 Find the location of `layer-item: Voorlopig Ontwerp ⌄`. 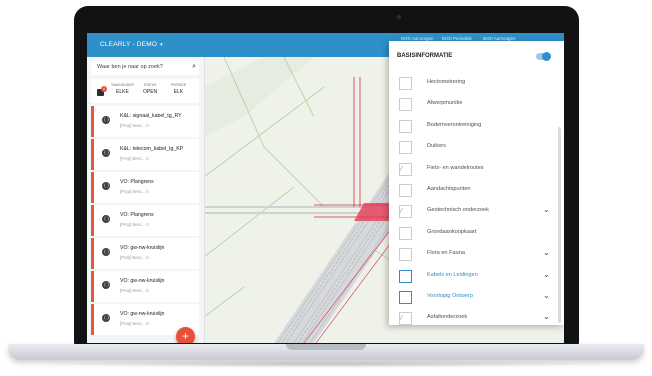

layer-item: Voorlopig Ontwerp ⌄ is located at coordinates (474, 296).